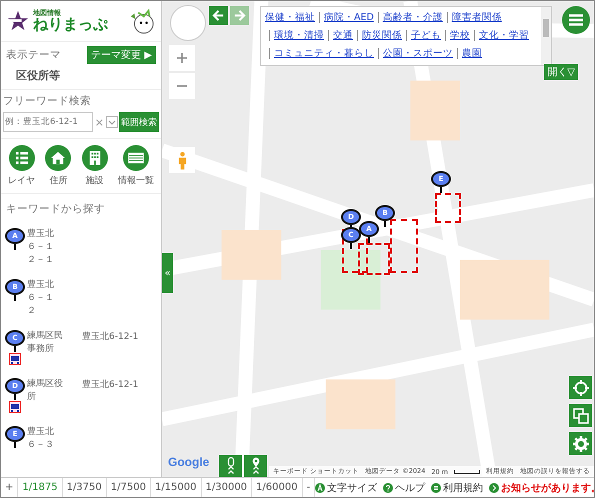 Image resolution: width=595 pixels, height=498 pixels. I want to click on category-link: 公園・スポーツ, so click(415, 53).